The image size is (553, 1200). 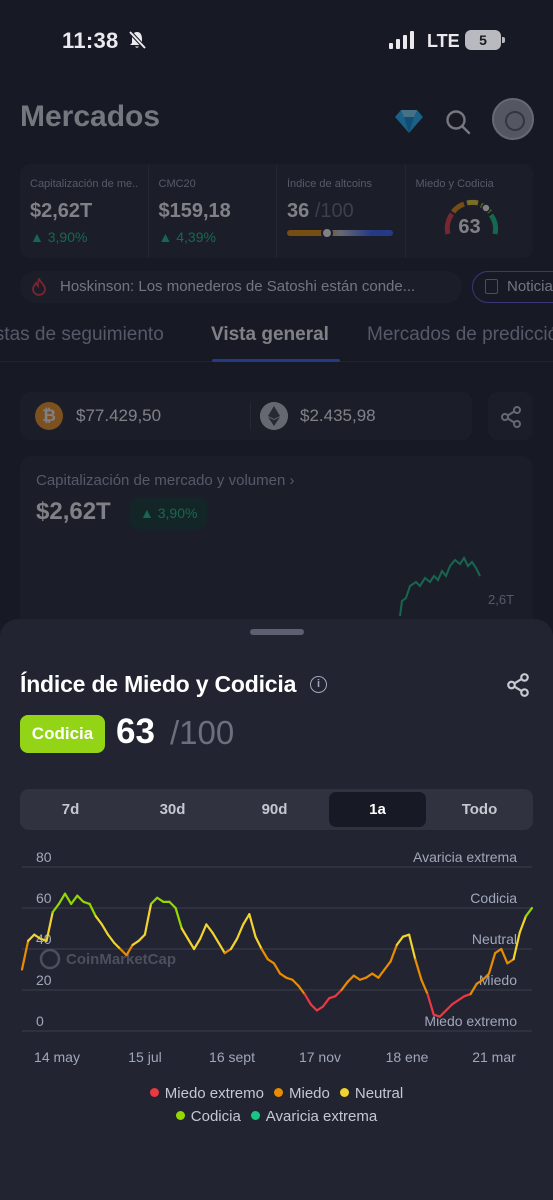 I want to click on x-tick-label: 17 nov, so click(x=320, y=1057).